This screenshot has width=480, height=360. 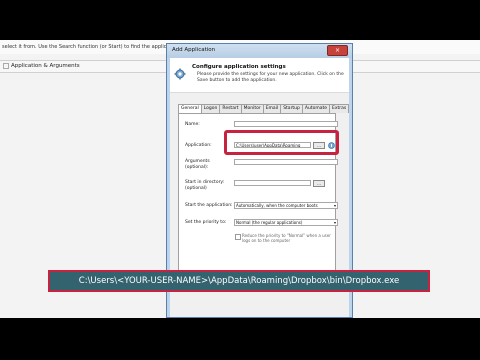 What do you see at coordinates (286, 124) in the screenshot?
I see `name-field` at bounding box center [286, 124].